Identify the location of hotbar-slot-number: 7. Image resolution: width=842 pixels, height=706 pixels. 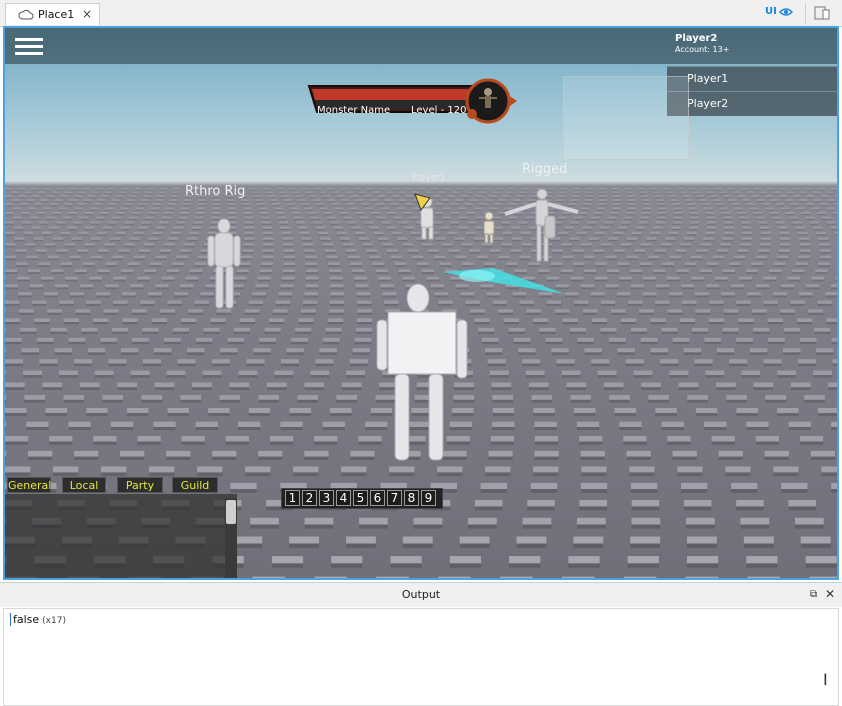
(394, 498).